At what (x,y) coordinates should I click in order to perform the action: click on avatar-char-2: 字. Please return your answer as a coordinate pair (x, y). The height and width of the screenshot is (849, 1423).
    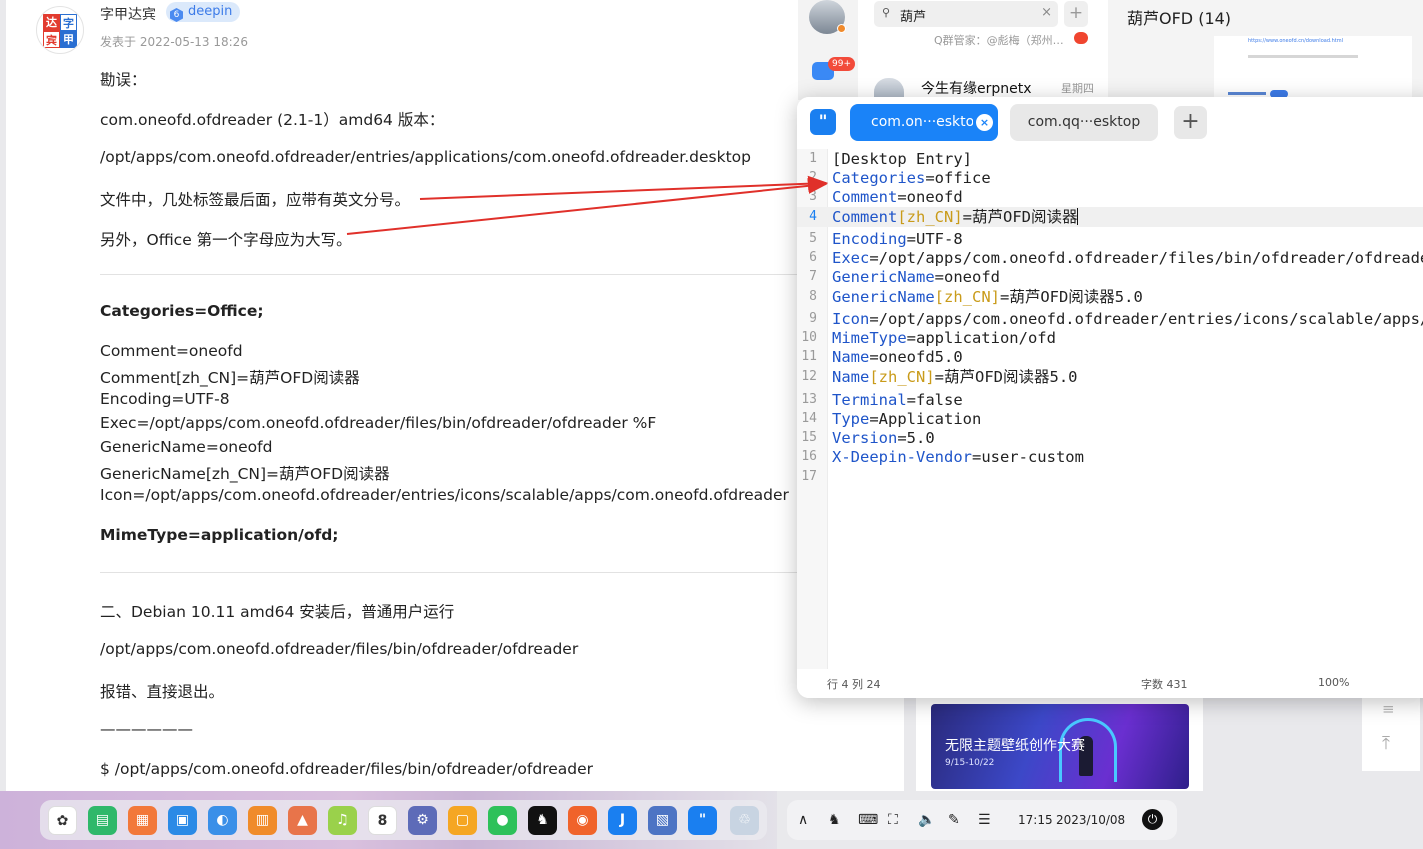
    Looking at the image, I should click on (68, 22).